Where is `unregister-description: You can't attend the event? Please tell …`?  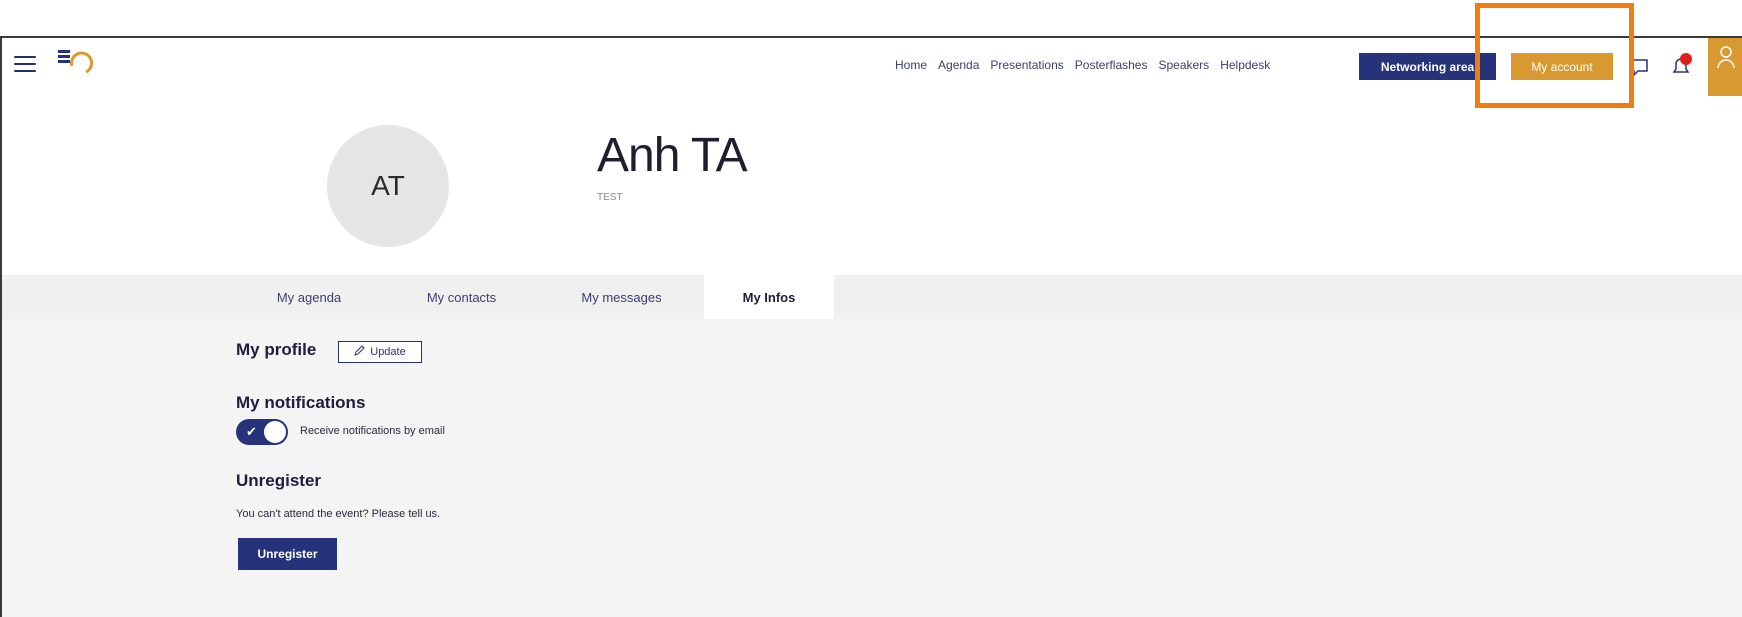
unregister-description: You can't attend the event? Please tell … is located at coordinates (338, 514).